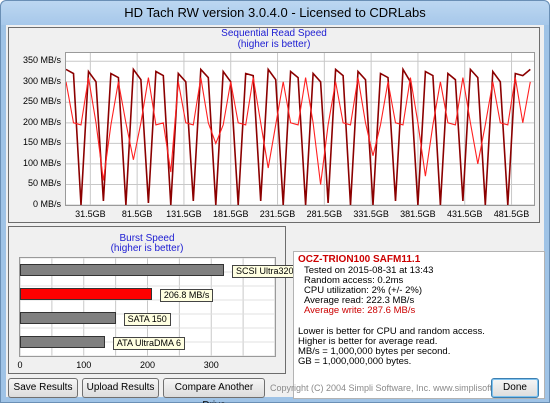 Image resolution: width=550 pixels, height=403 pixels. Describe the element at coordinates (120, 388) in the screenshot. I see `upload-results-button: Upload Results` at that location.